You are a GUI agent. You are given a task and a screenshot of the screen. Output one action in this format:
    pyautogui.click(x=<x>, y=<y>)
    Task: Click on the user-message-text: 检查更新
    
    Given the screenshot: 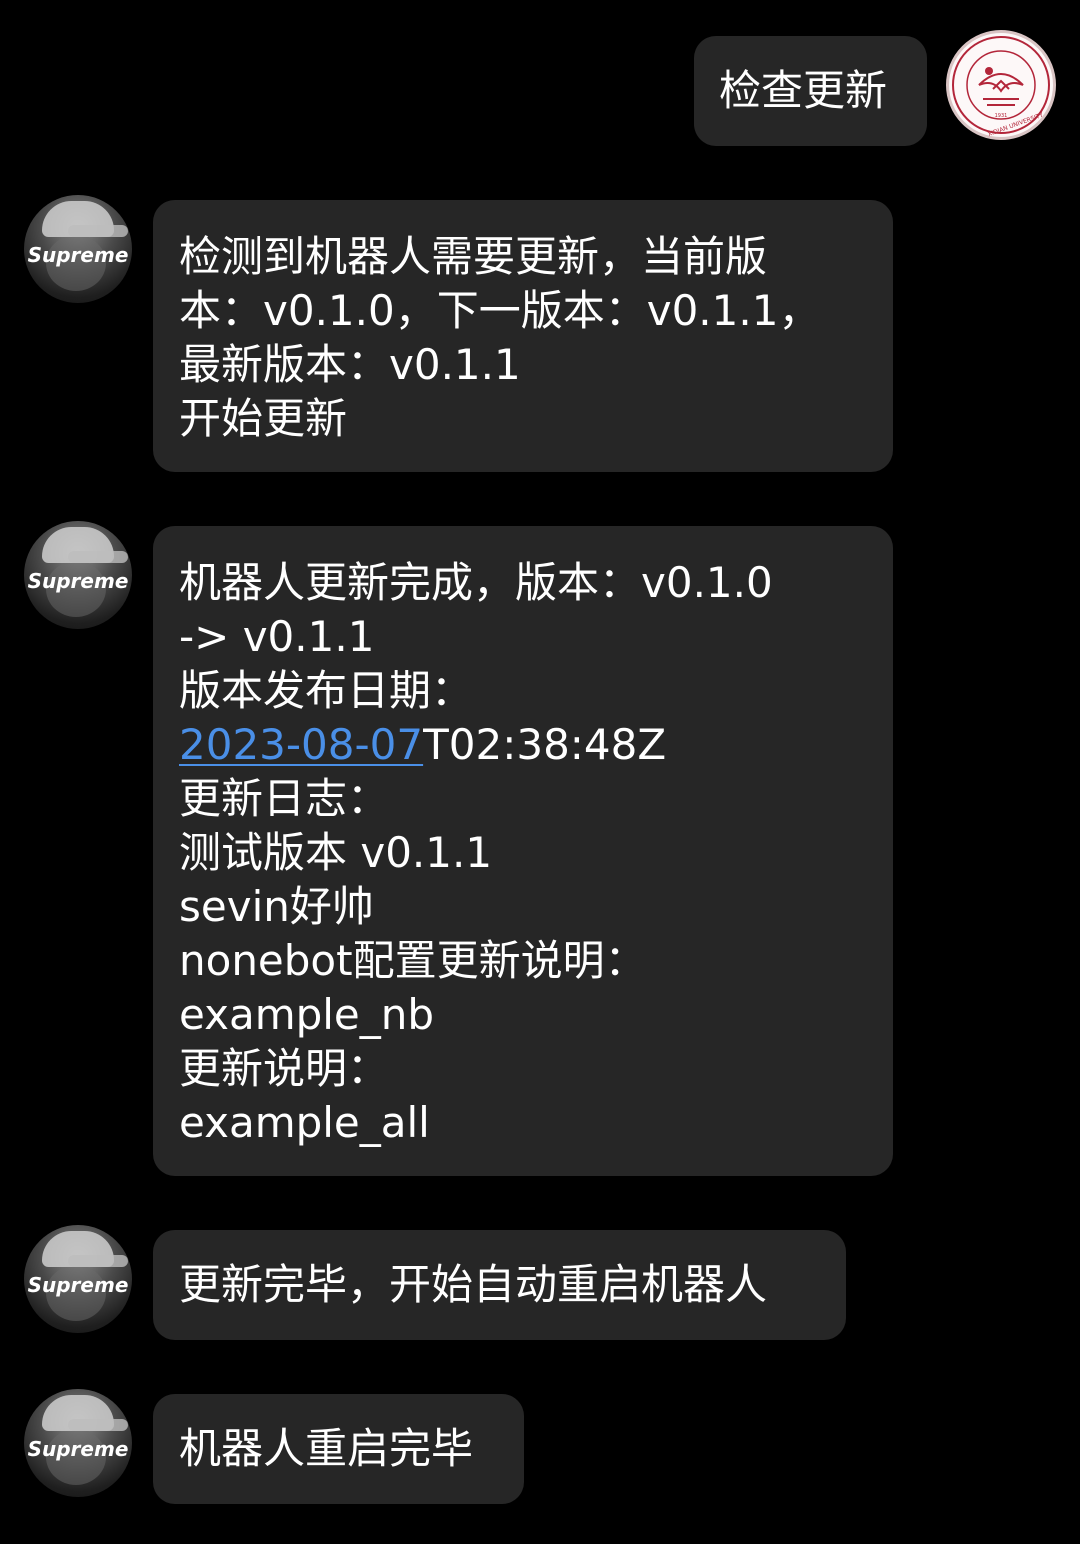 What is the action you would take?
    pyautogui.click(x=803, y=90)
    